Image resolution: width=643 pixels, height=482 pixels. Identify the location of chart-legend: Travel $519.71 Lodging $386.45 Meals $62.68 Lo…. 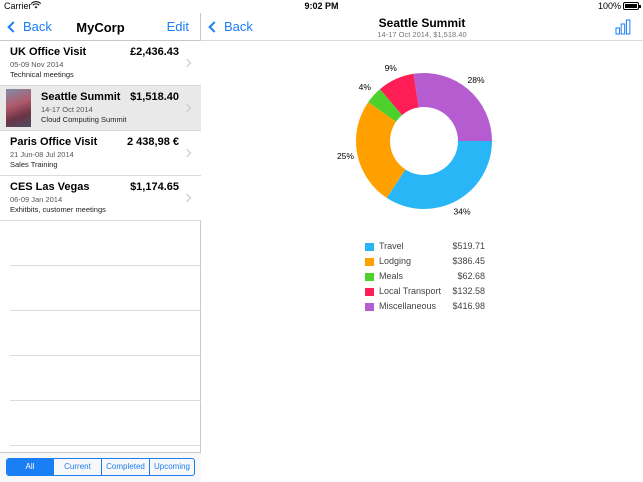
(425, 278).